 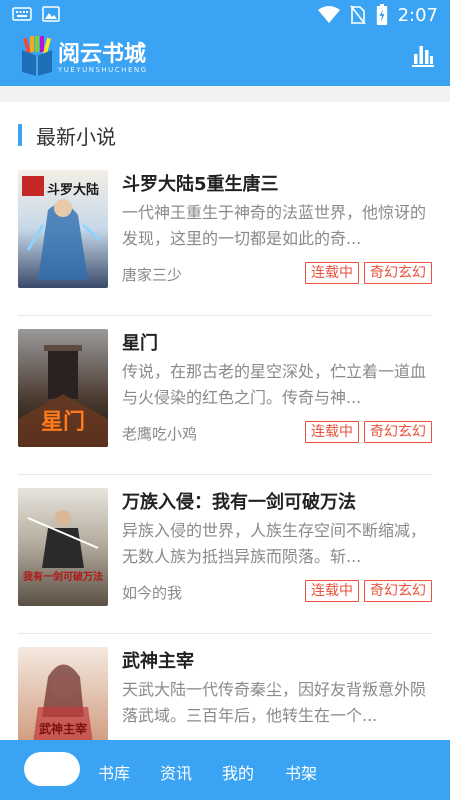 What do you see at coordinates (160, 434) in the screenshot?
I see `book-author: 老鹰吃小鸡` at bounding box center [160, 434].